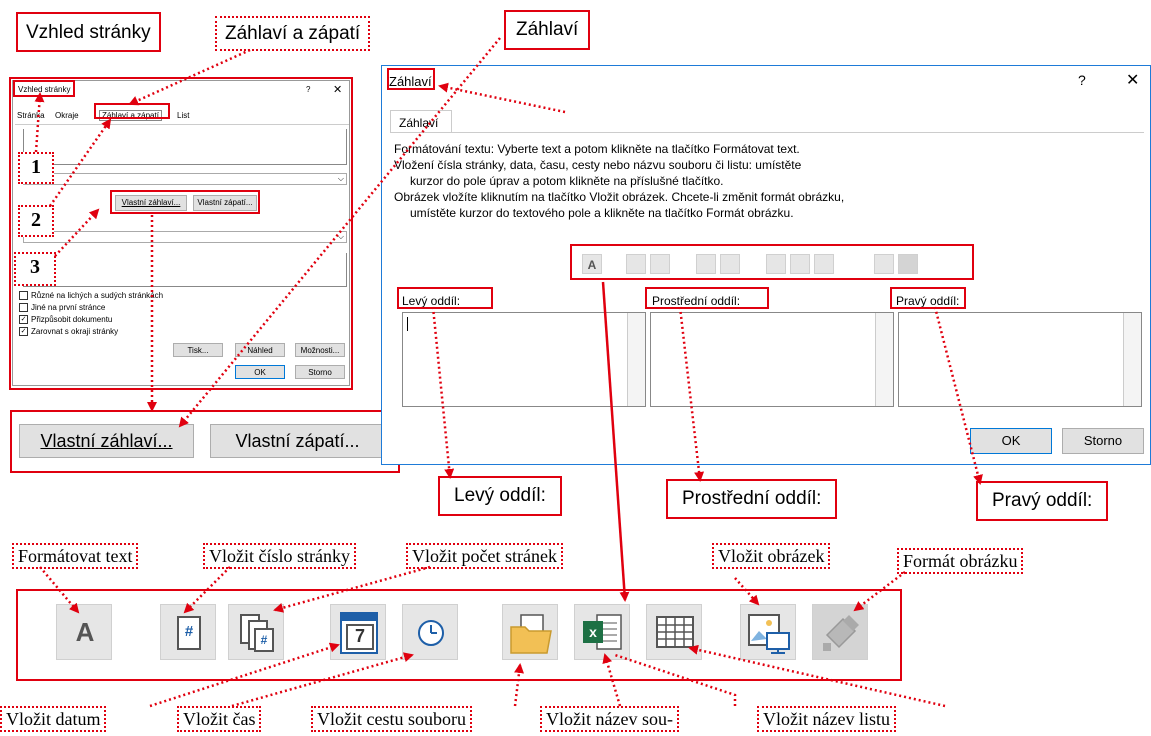  I want to click on tab-highlight, so click(132, 111).